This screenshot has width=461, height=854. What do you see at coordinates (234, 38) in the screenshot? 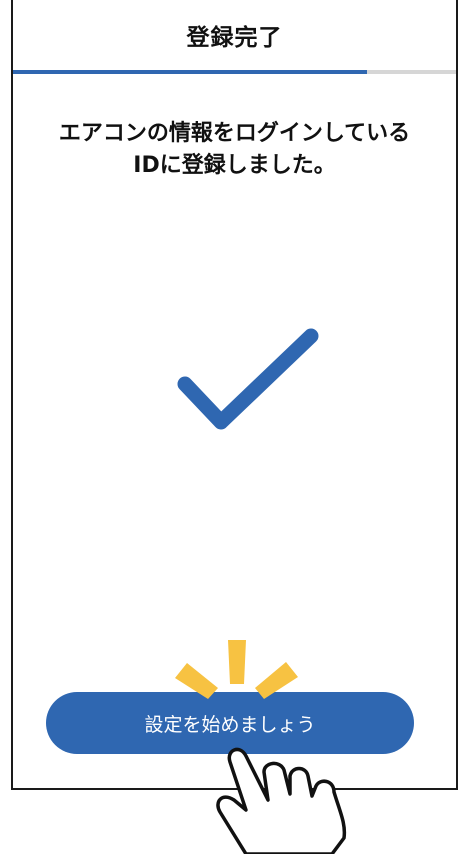
I see `page-title: 登録完了` at bounding box center [234, 38].